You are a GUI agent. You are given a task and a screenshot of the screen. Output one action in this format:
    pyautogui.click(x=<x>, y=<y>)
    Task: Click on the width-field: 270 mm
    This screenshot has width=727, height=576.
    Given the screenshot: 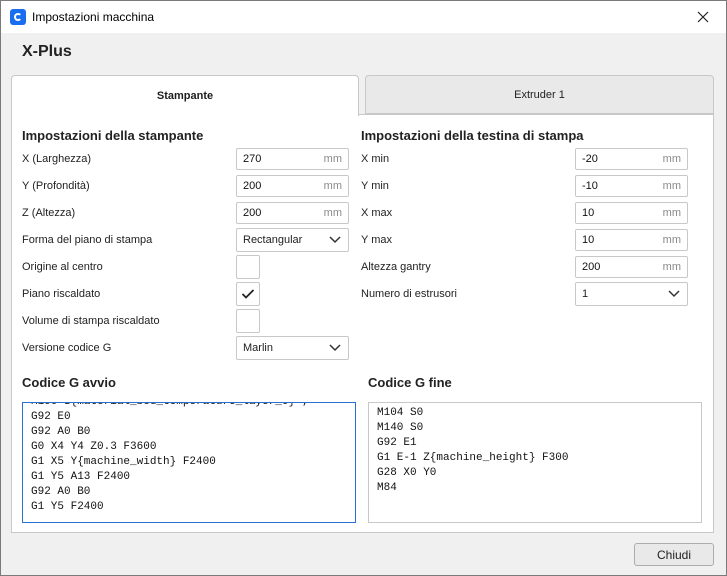 What is the action you would take?
    pyautogui.click(x=292, y=159)
    